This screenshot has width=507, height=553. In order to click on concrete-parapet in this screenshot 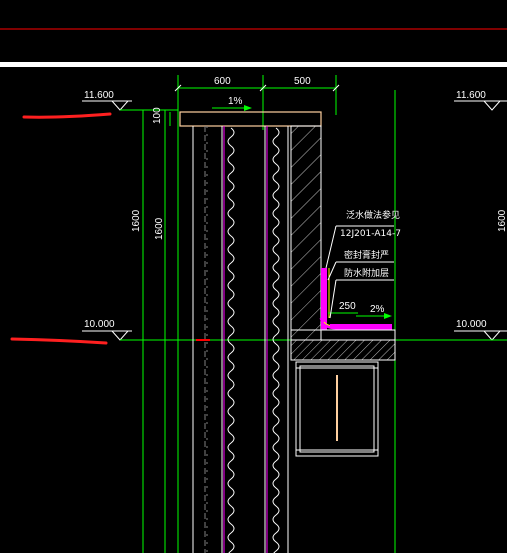, I will do `click(306, 233)`.